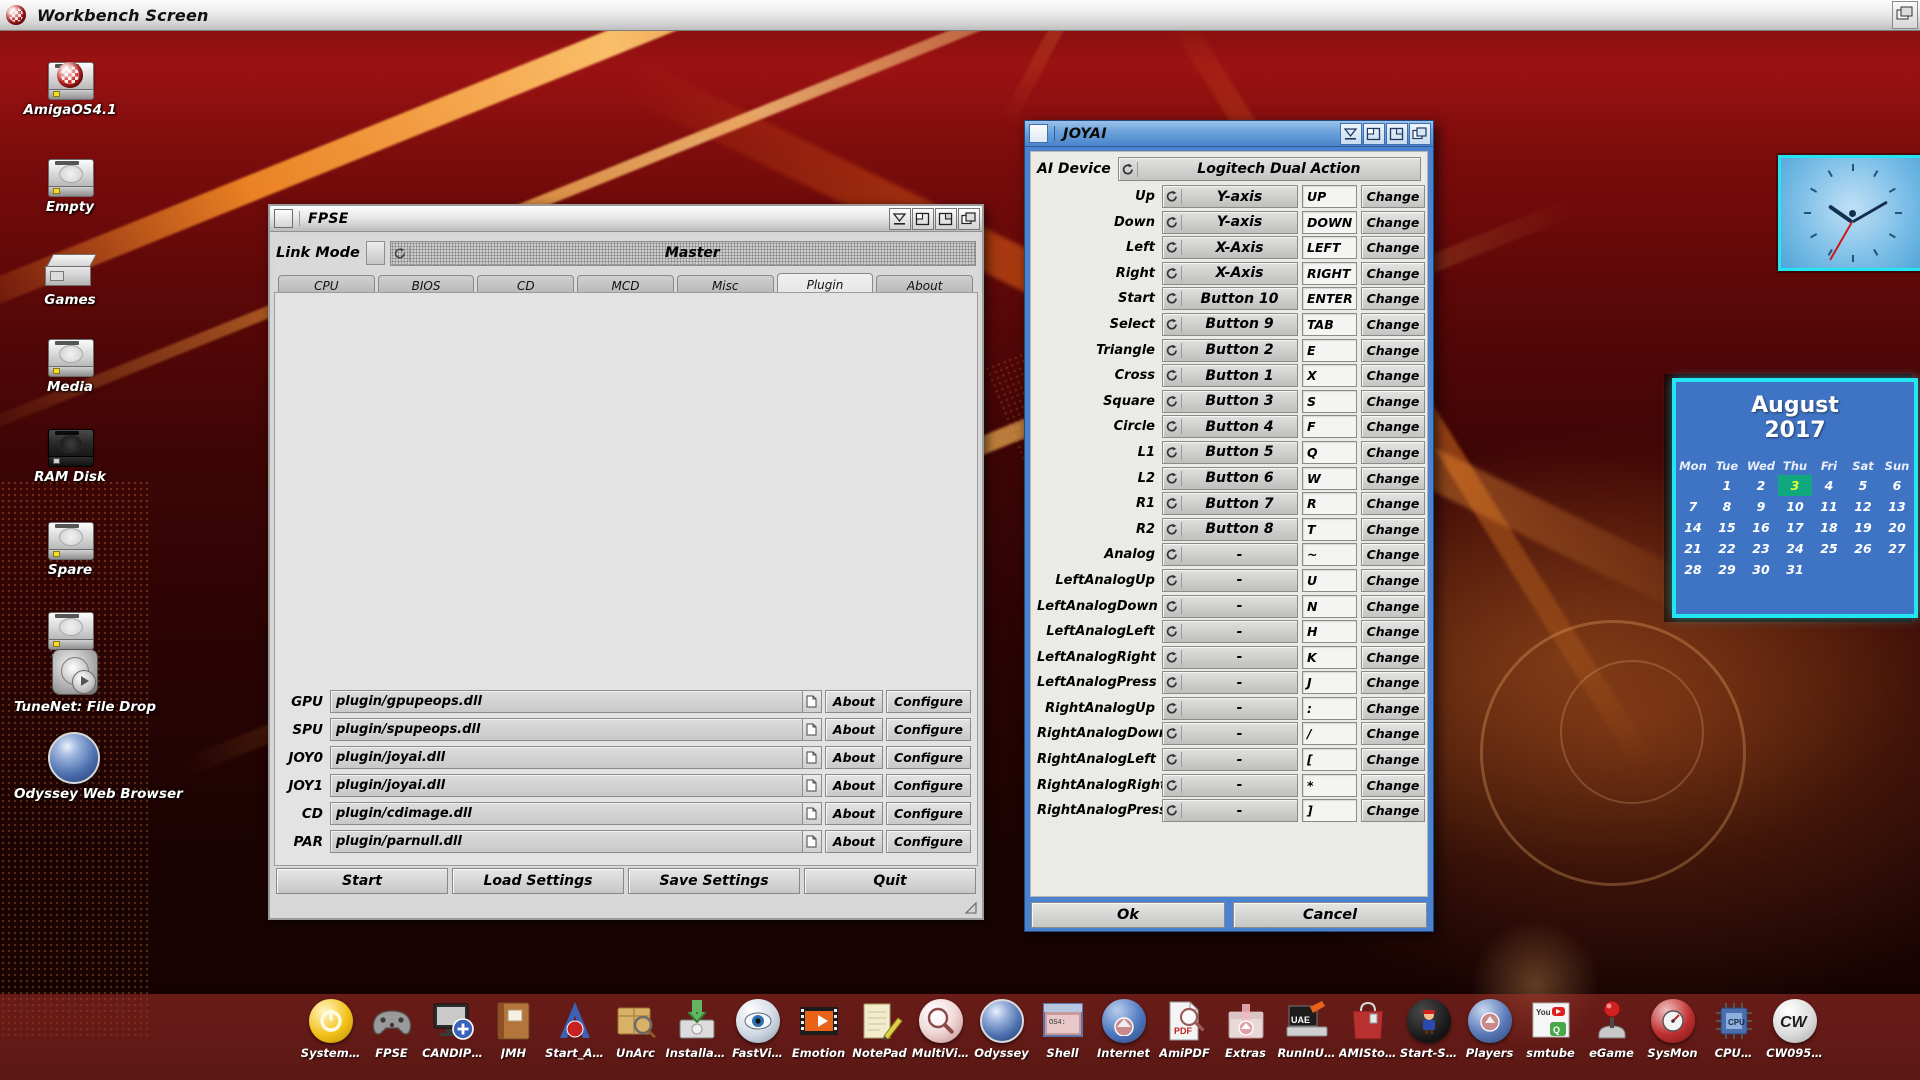  Describe the element at coordinates (1863, 527) in the screenshot. I see `calendar-day: 19` at that location.